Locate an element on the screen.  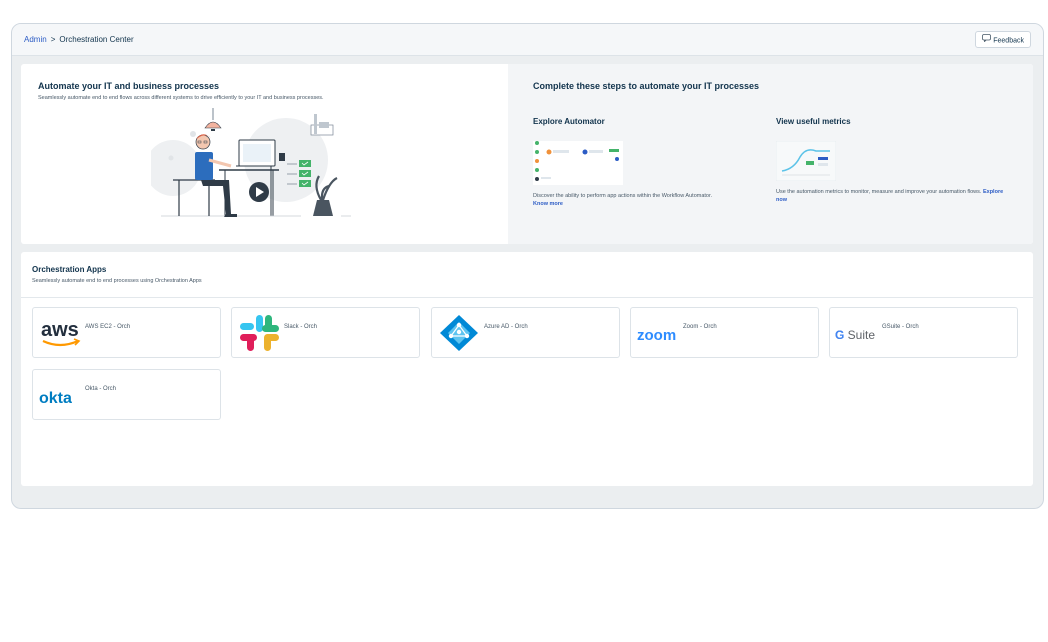
okta-logo-icon: okta is located at coordinates (60, 395).